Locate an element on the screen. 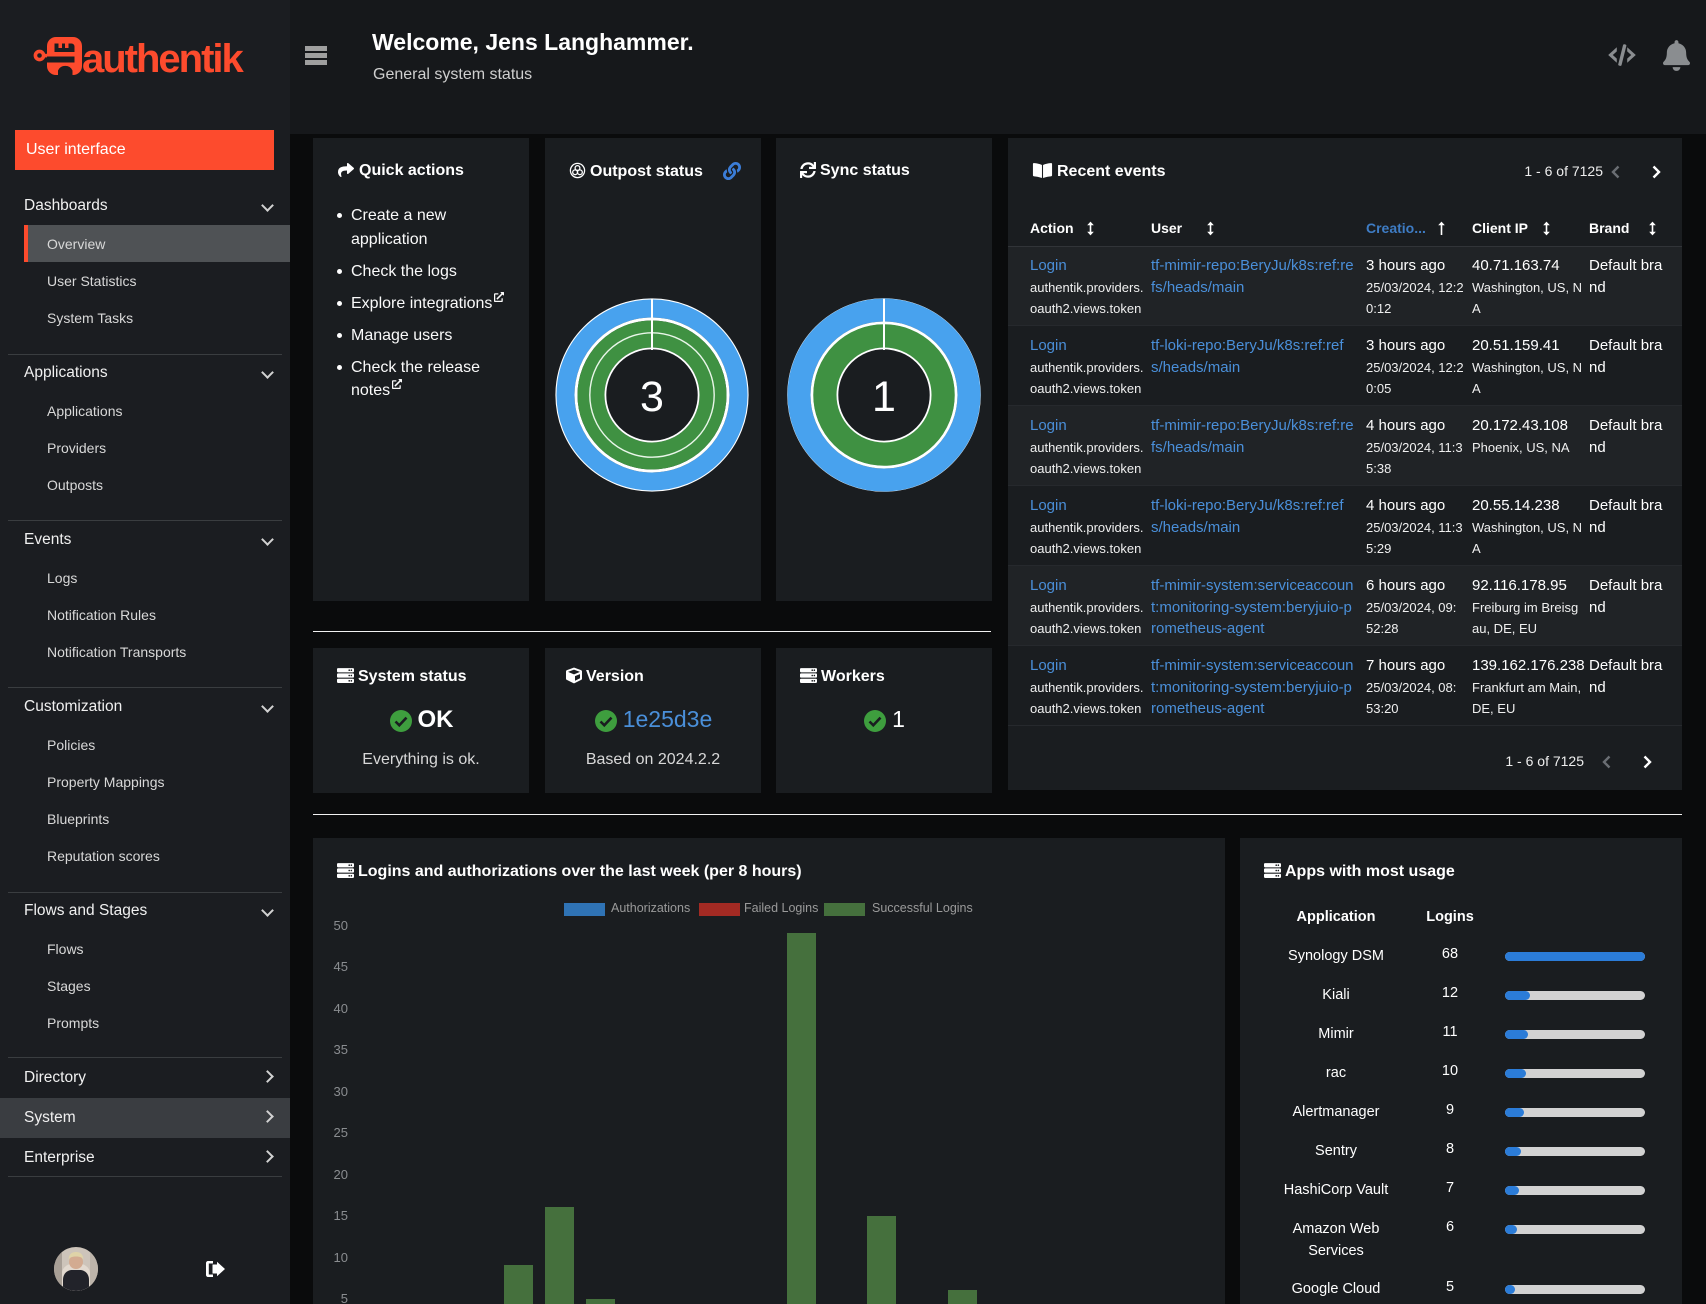  svg-text: authentik is located at coordinates (163, 57).